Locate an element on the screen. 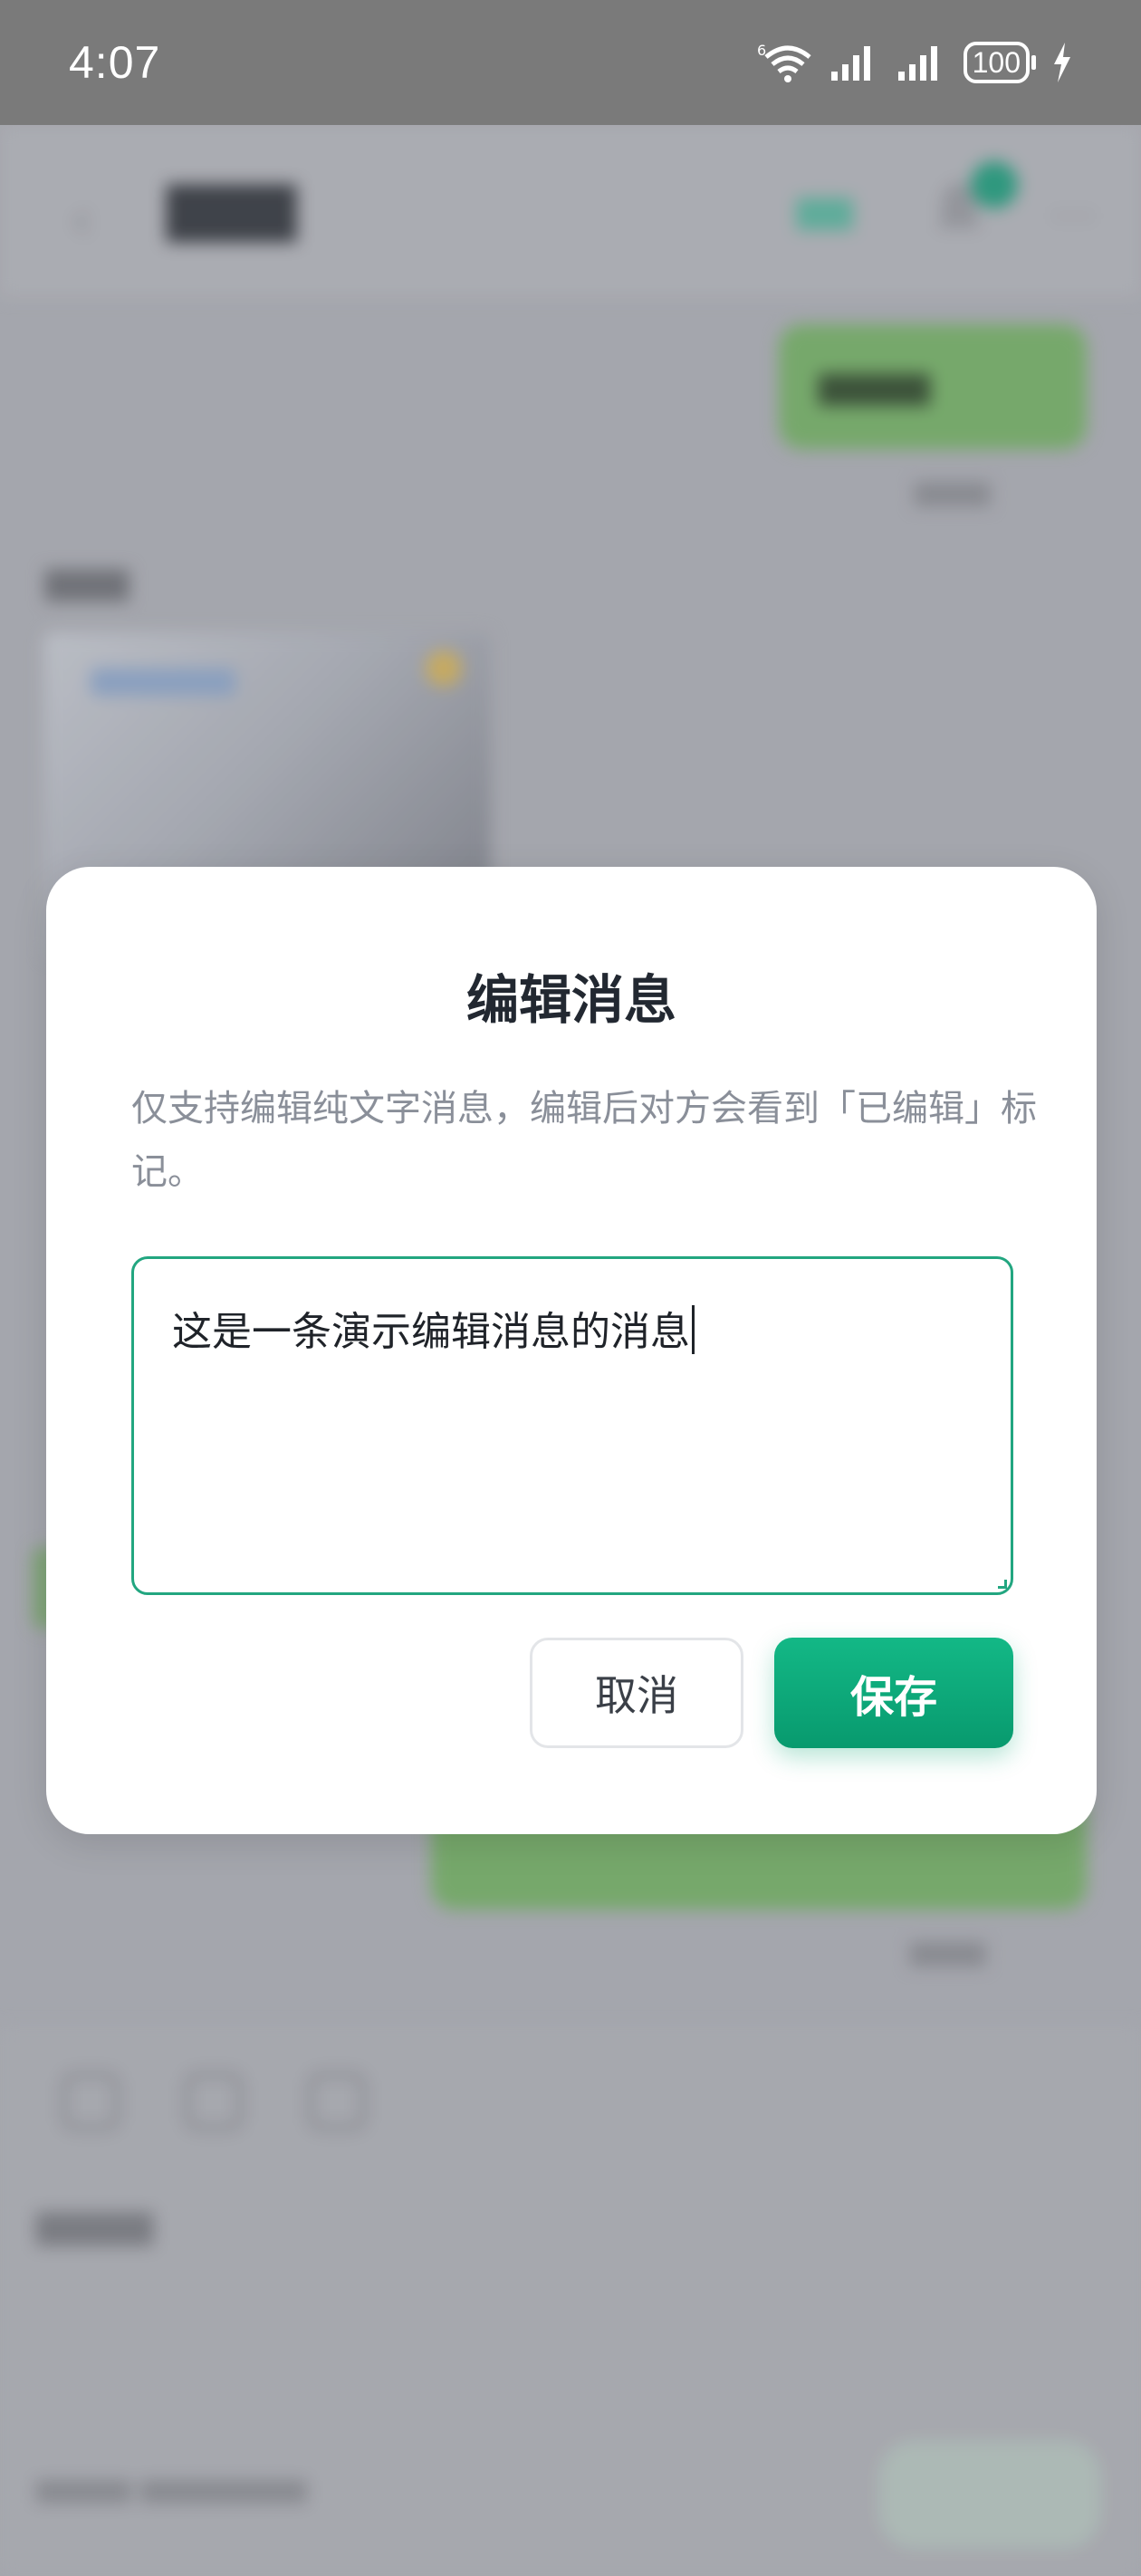  battery-icon: 100 is located at coordinates (1000, 62).